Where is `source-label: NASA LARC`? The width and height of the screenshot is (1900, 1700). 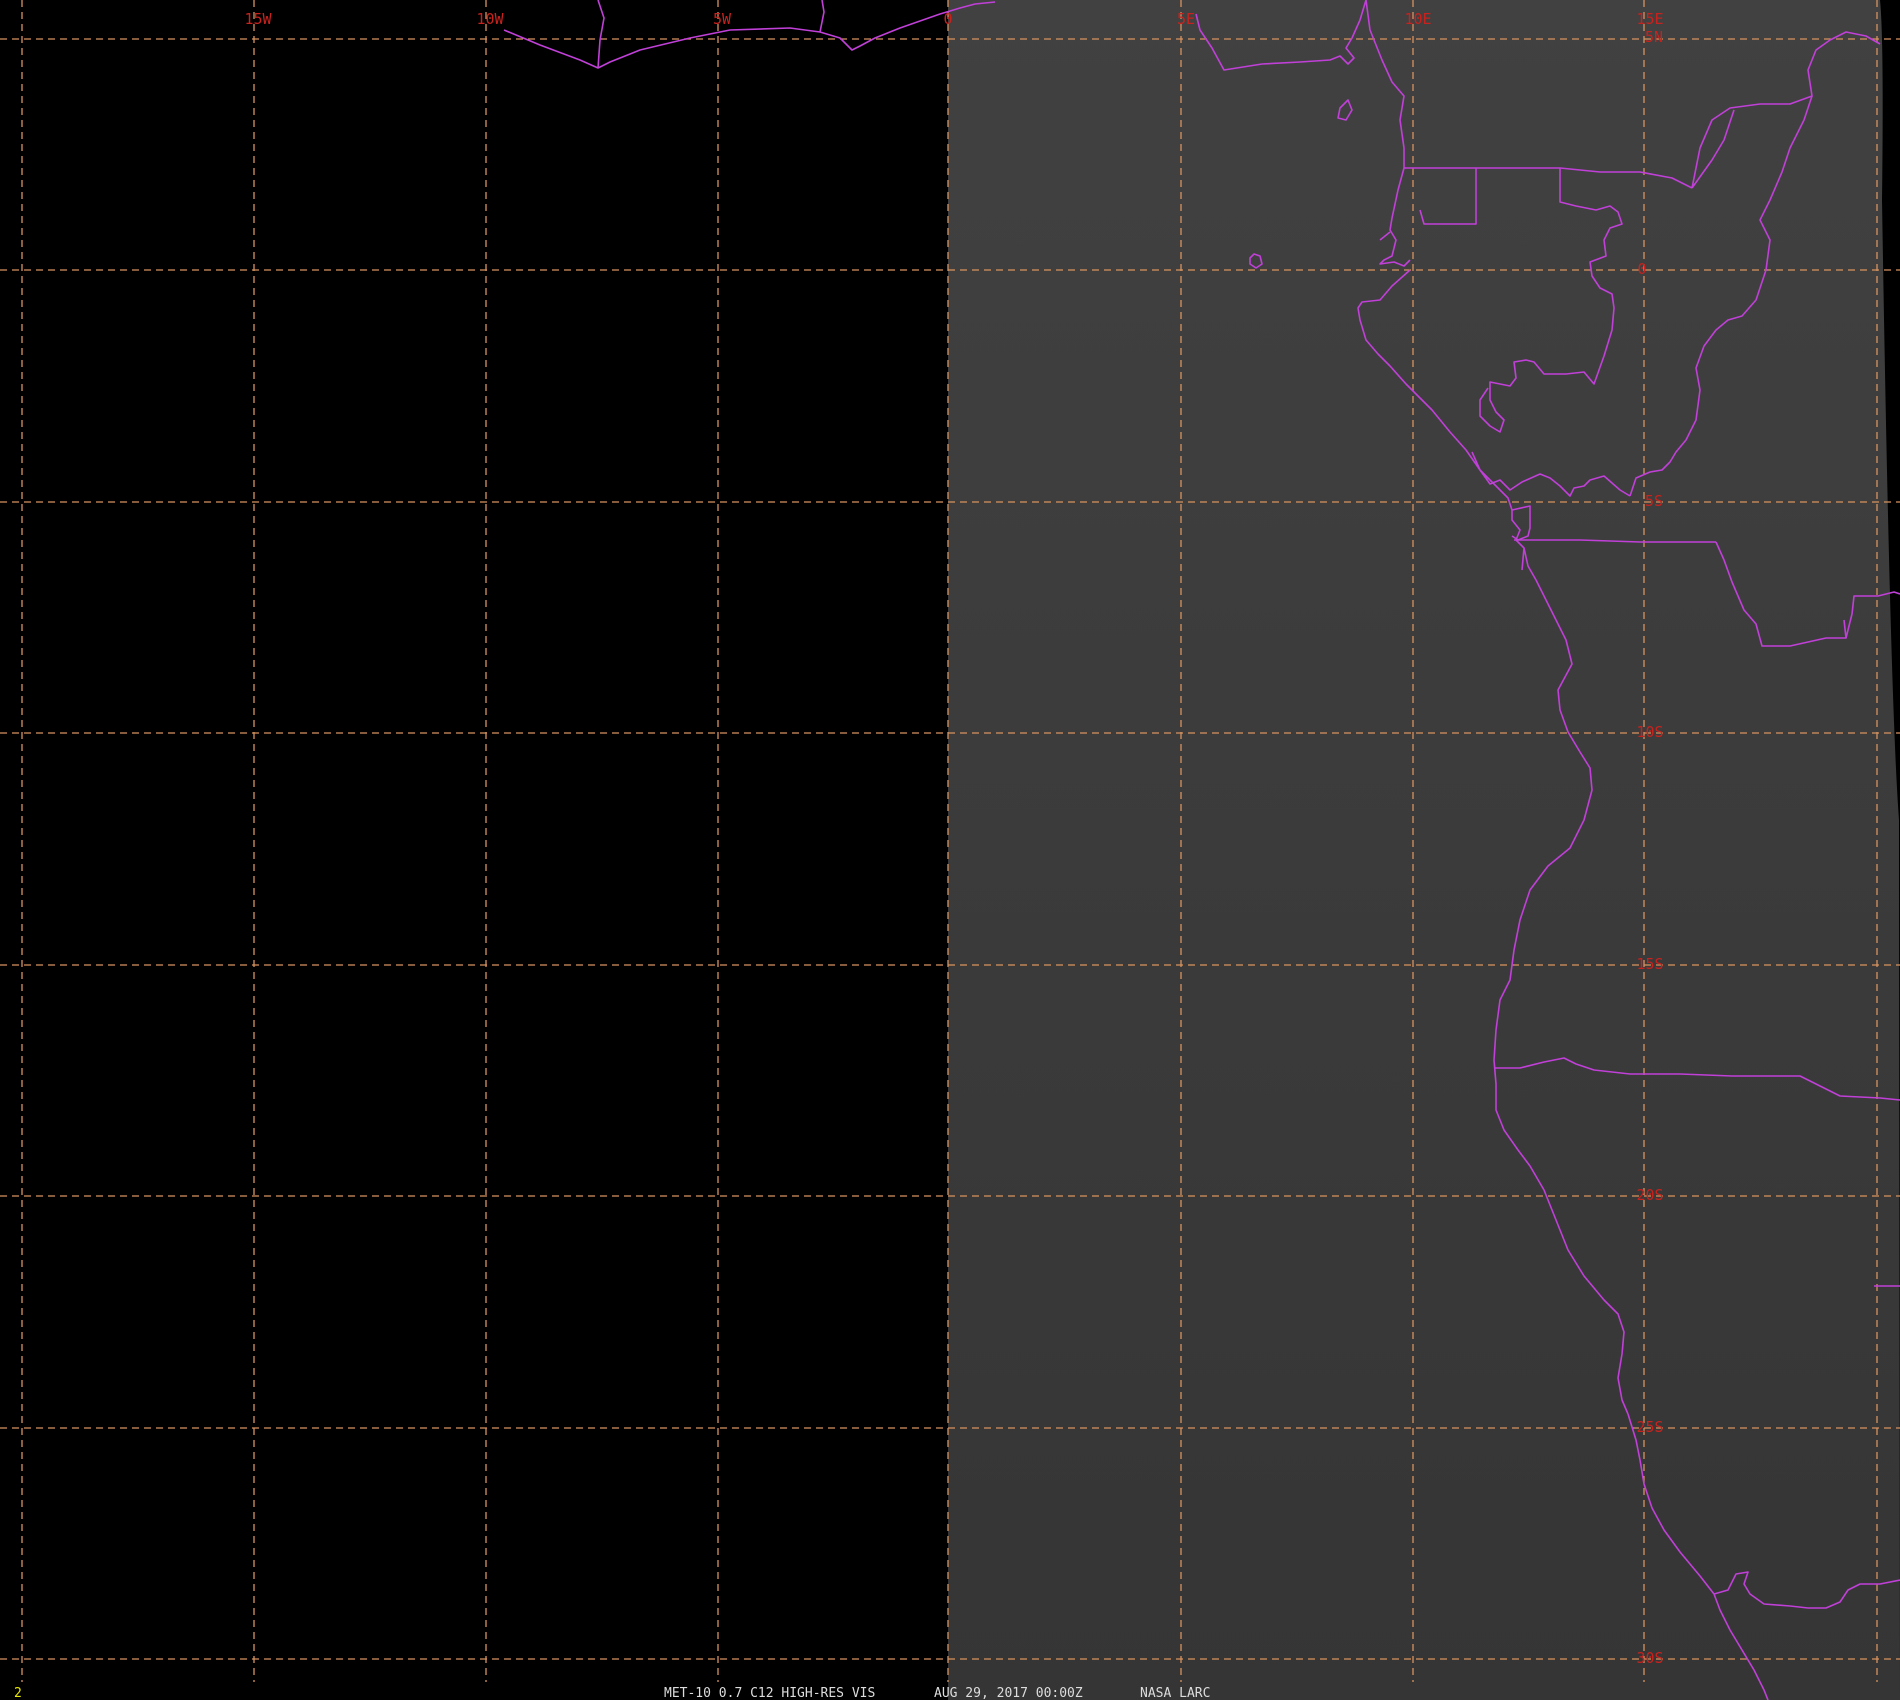 source-label: NASA LARC is located at coordinates (1175, 1693).